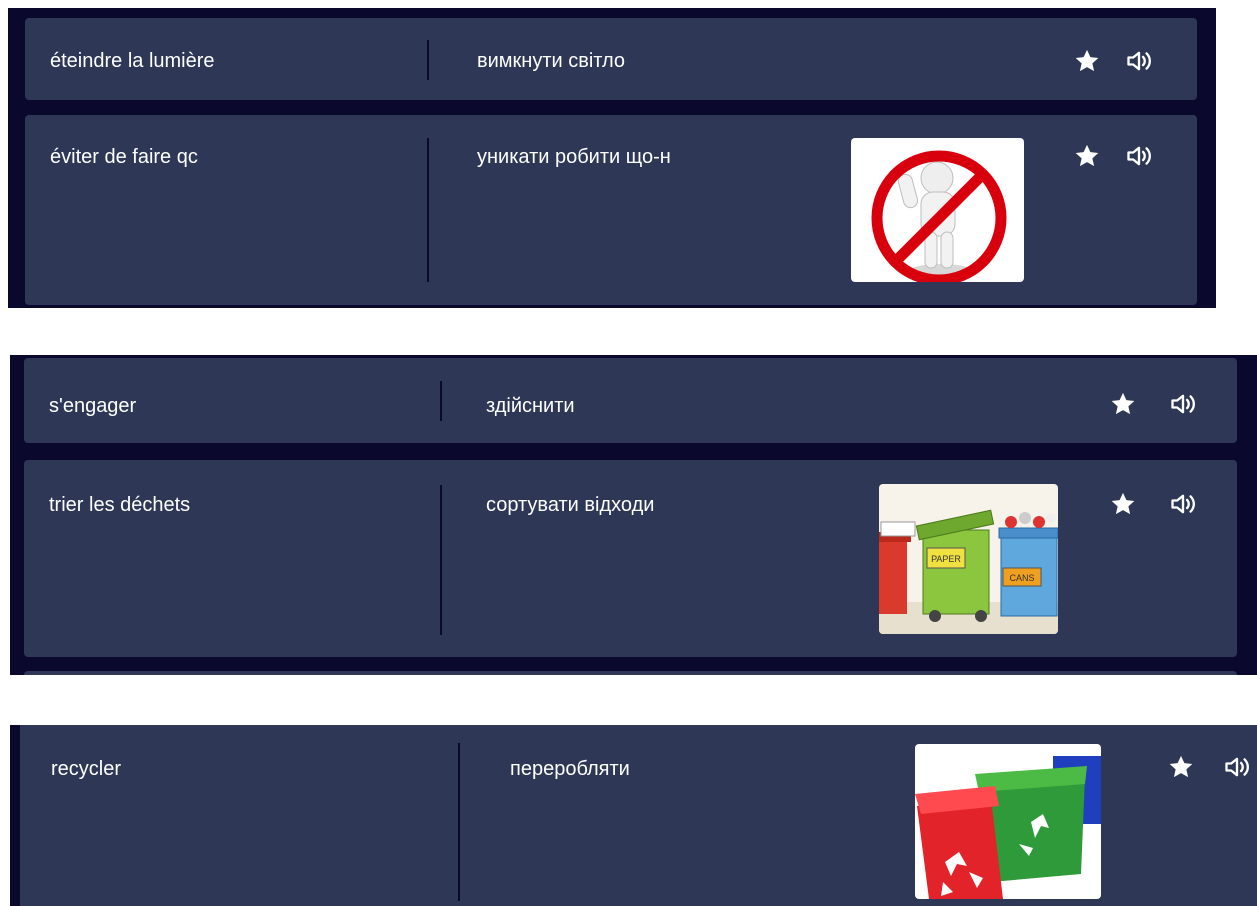  What do you see at coordinates (1008, 821) in the screenshot?
I see `recycling-bins-image` at bounding box center [1008, 821].